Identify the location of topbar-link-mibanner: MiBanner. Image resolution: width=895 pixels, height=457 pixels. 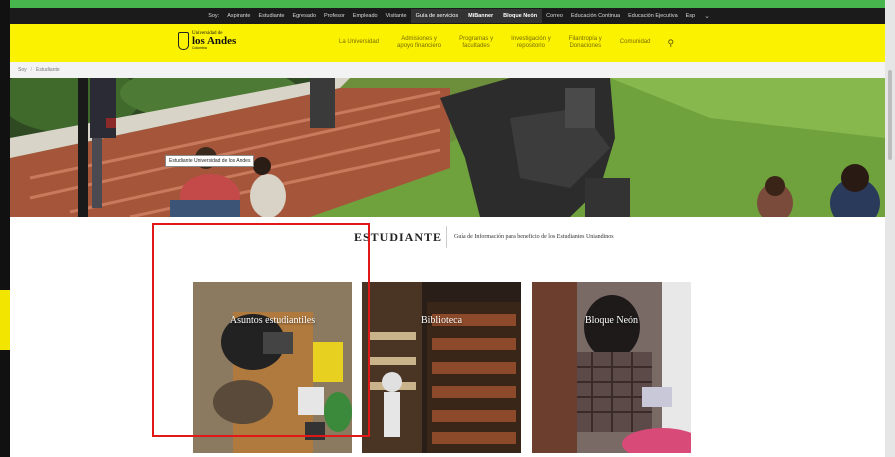
(481, 16).